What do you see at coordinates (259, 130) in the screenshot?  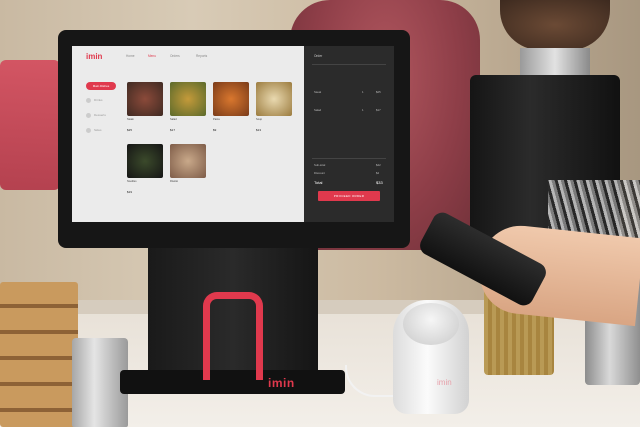 I see `menu-tile-price: $13` at bounding box center [259, 130].